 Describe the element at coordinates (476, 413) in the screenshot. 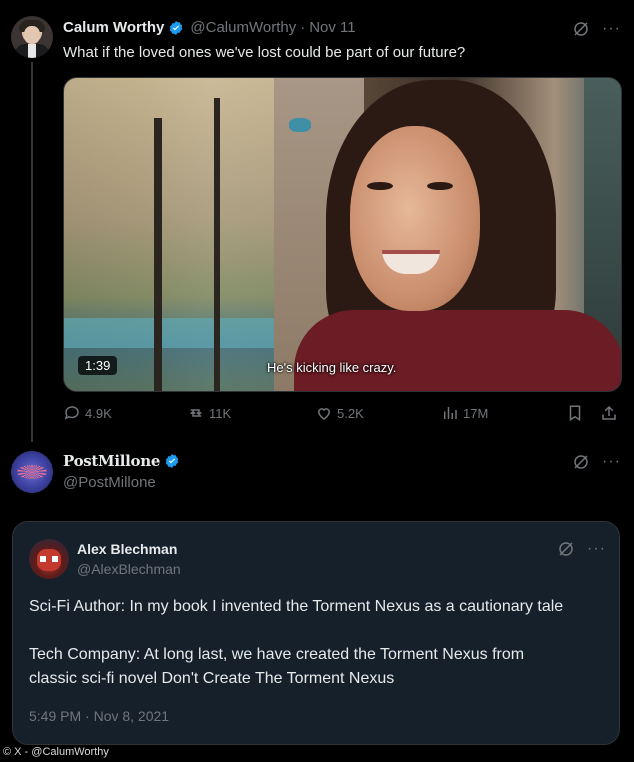

I see `view-count: 17M` at that location.